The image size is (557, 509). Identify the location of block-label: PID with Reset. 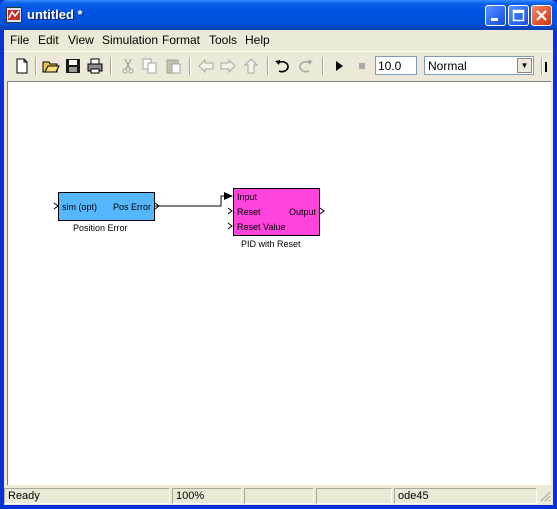
(271, 244).